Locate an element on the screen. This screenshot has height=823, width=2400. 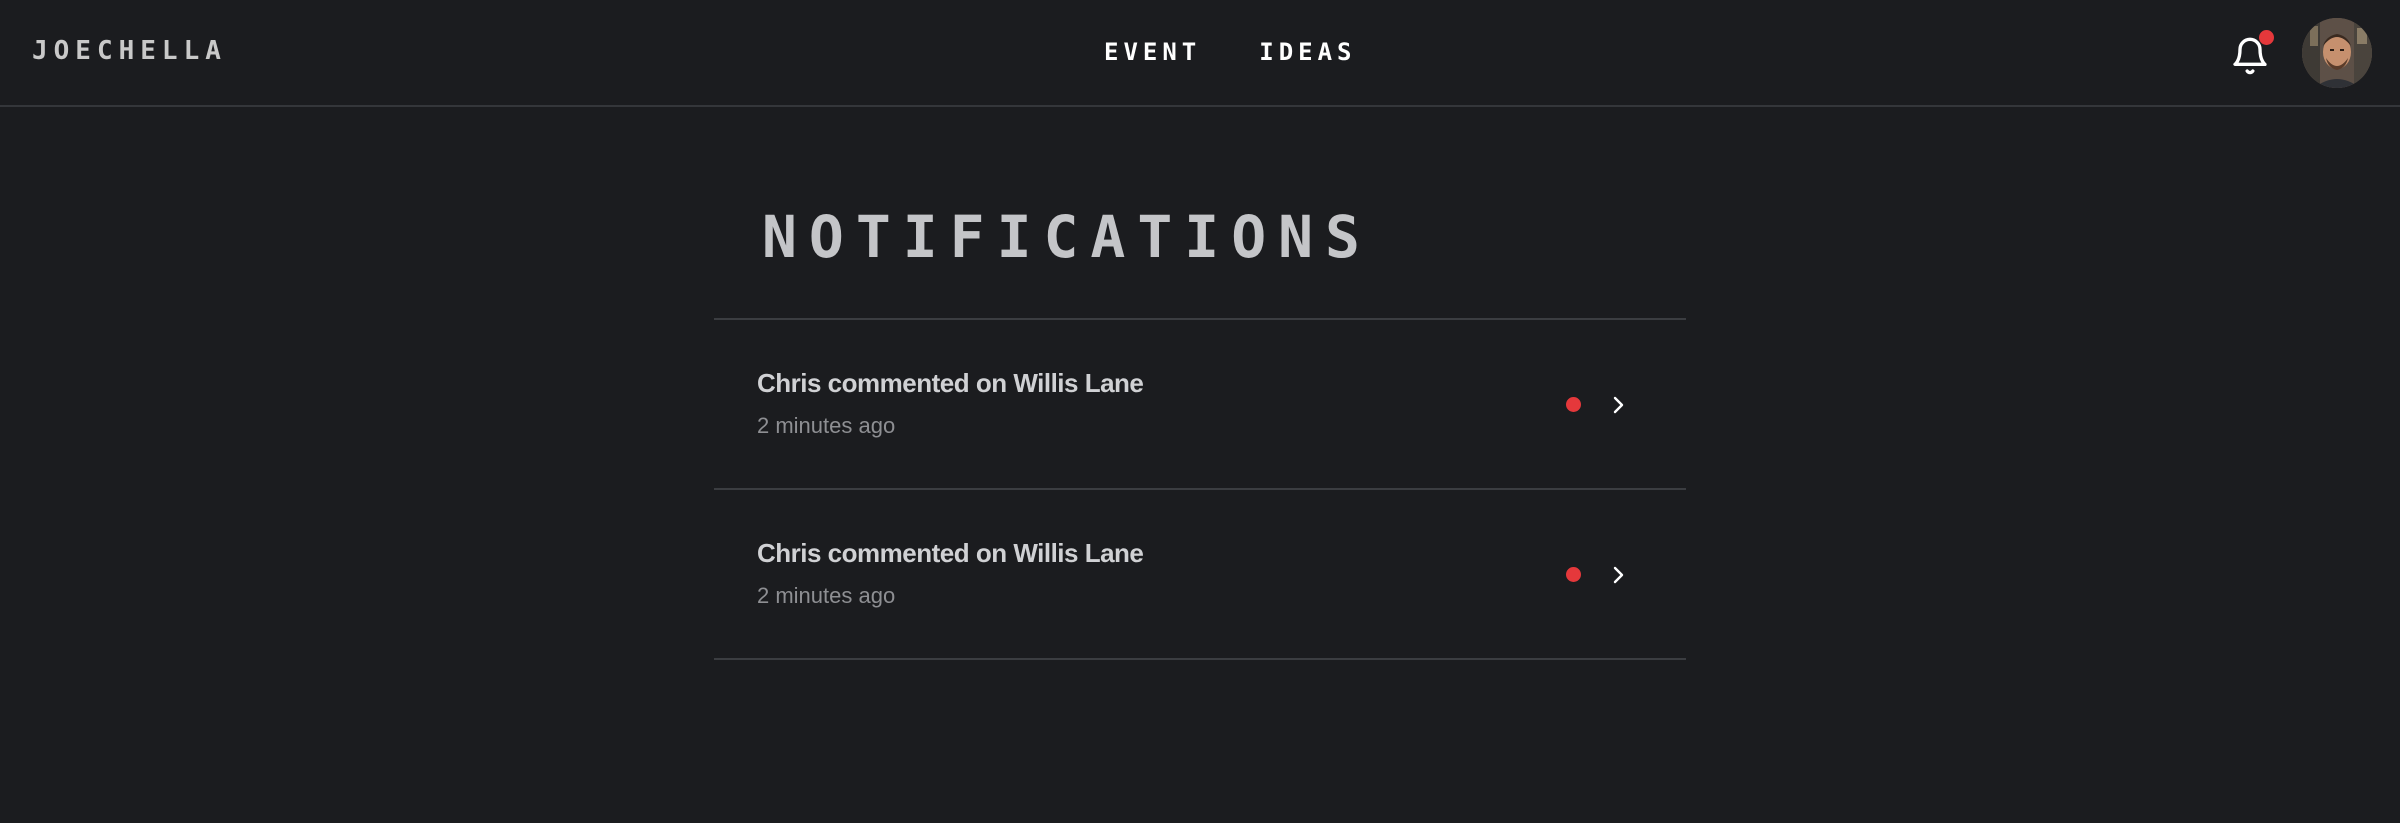
page-title: NOTIFICATIONS is located at coordinates (1067, 237).